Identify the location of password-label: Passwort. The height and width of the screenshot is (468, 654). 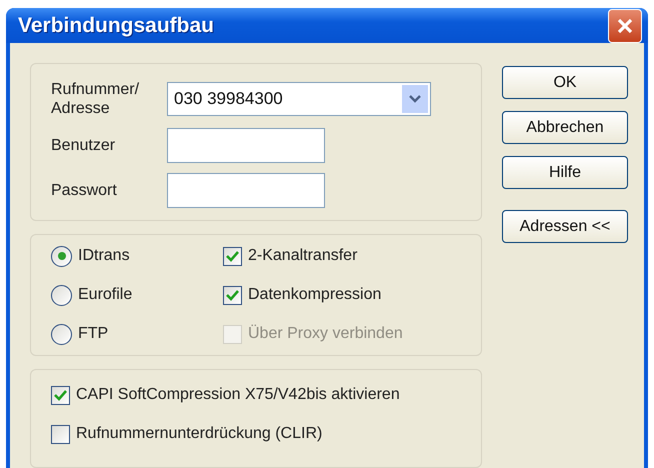
(84, 190).